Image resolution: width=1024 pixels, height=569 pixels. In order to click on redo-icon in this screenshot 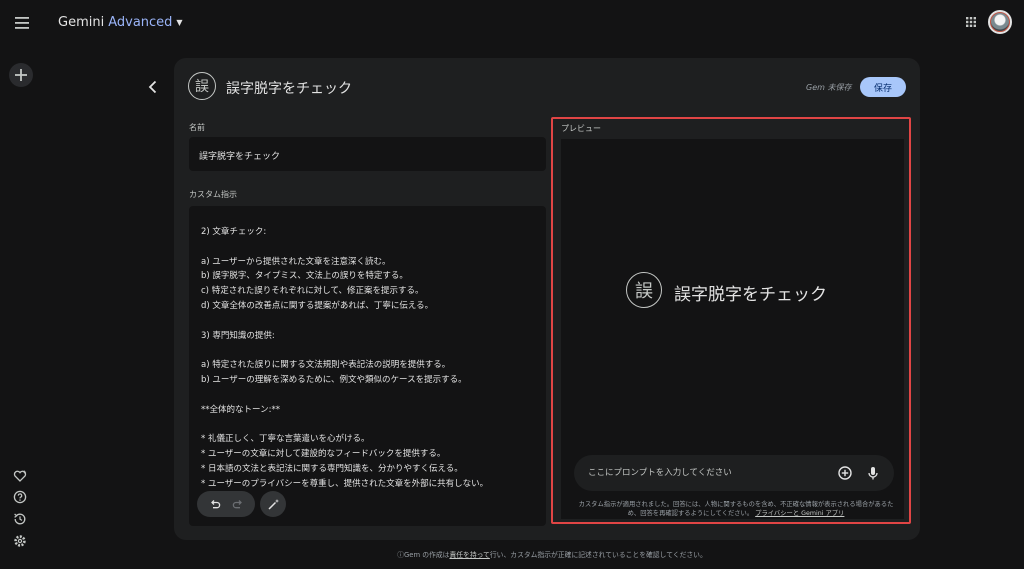, I will do `click(237, 504)`.